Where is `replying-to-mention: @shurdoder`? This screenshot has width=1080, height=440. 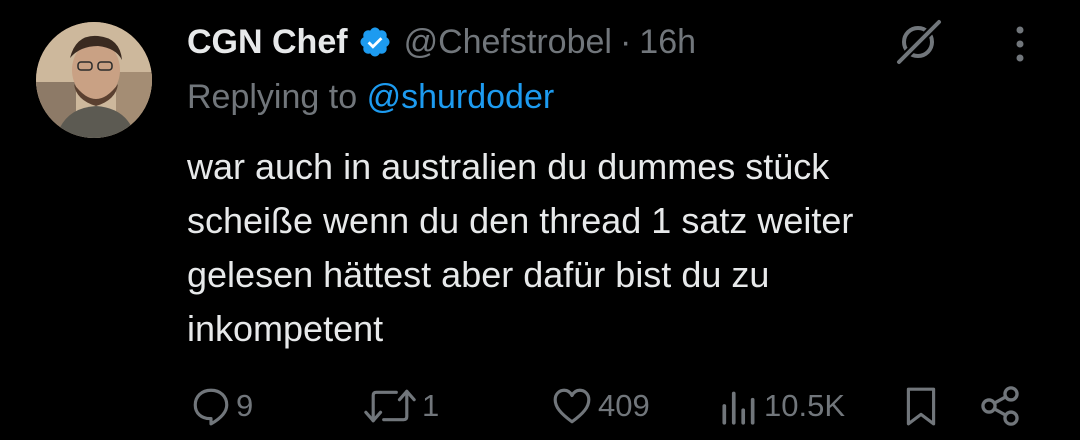 replying-to-mention: @shurdoder is located at coordinates (461, 97).